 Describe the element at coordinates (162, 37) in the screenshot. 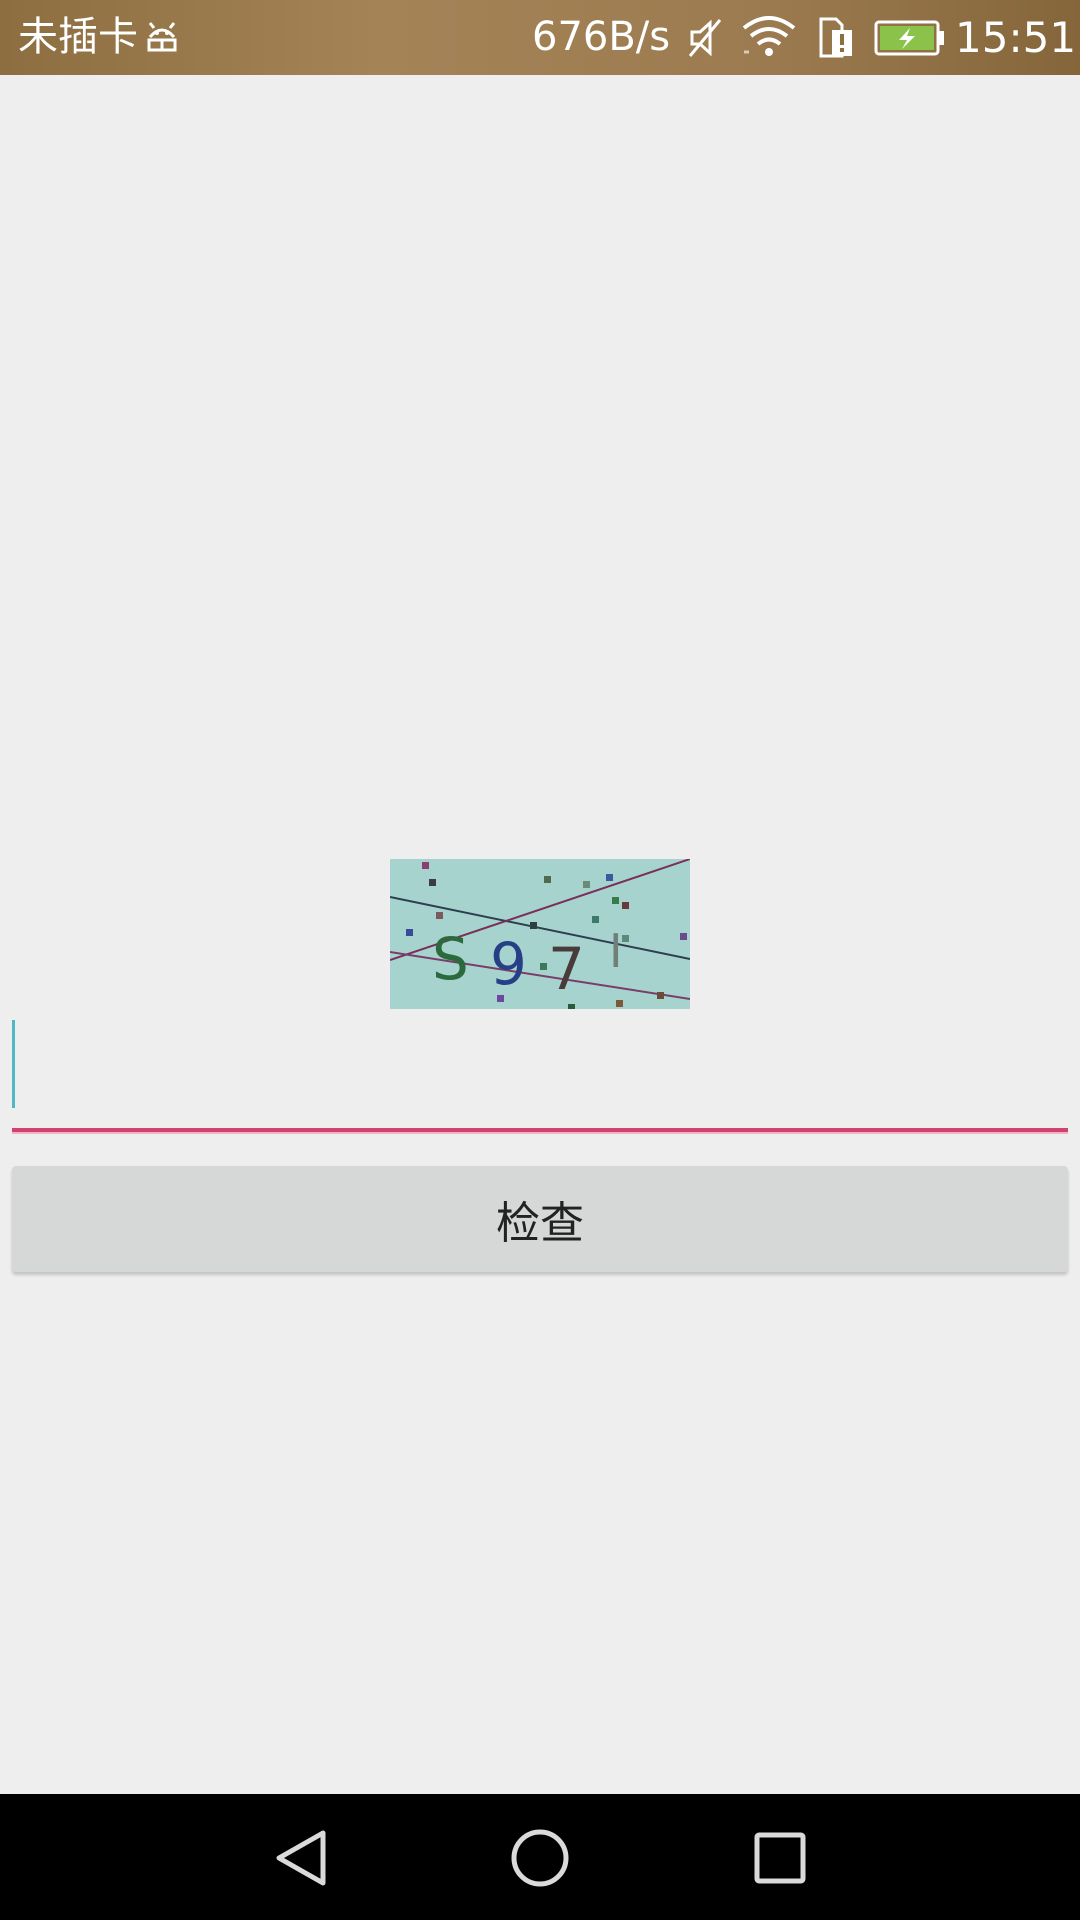

I see `android-debug-icon` at that location.